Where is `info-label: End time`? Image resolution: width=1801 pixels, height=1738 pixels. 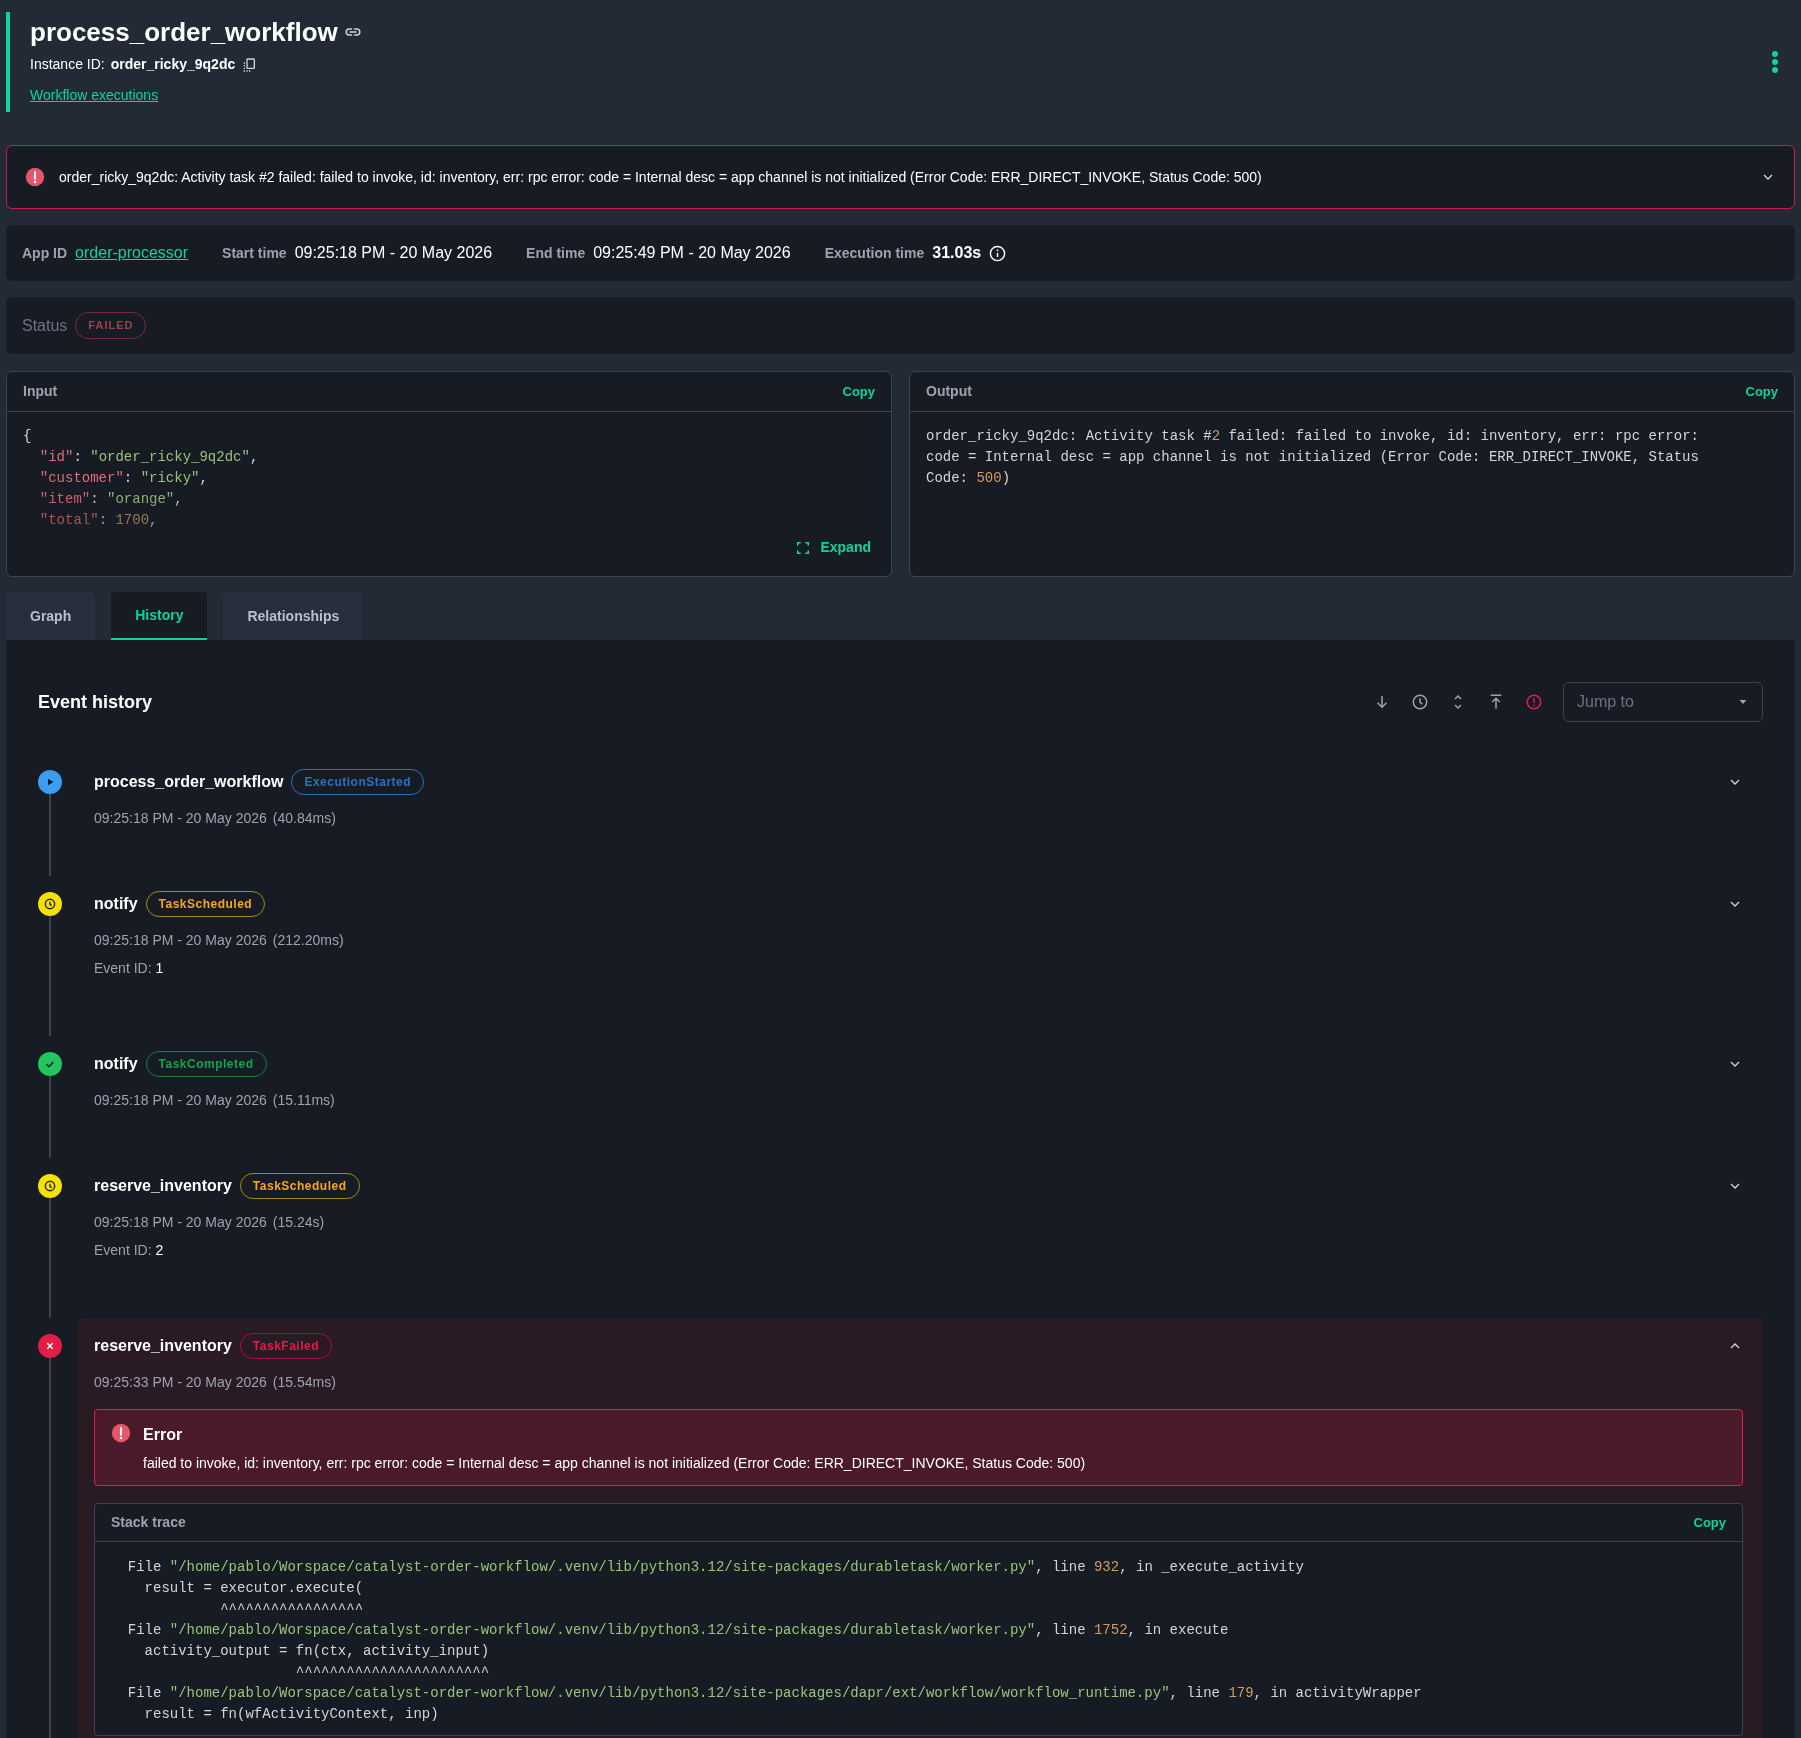 info-label: End time is located at coordinates (556, 253).